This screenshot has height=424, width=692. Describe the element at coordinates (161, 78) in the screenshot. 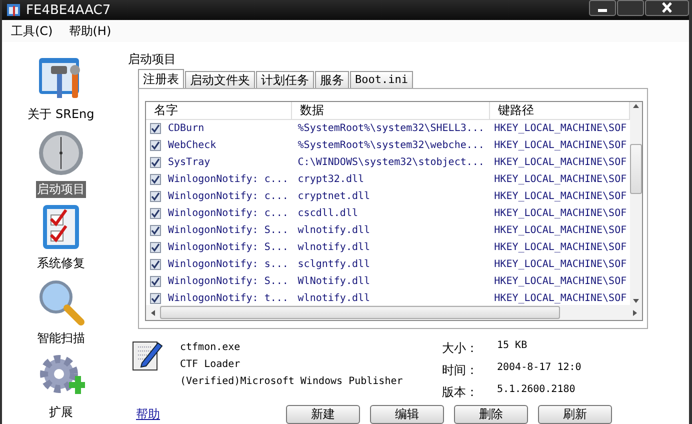

I see `tab: 注册表` at that location.